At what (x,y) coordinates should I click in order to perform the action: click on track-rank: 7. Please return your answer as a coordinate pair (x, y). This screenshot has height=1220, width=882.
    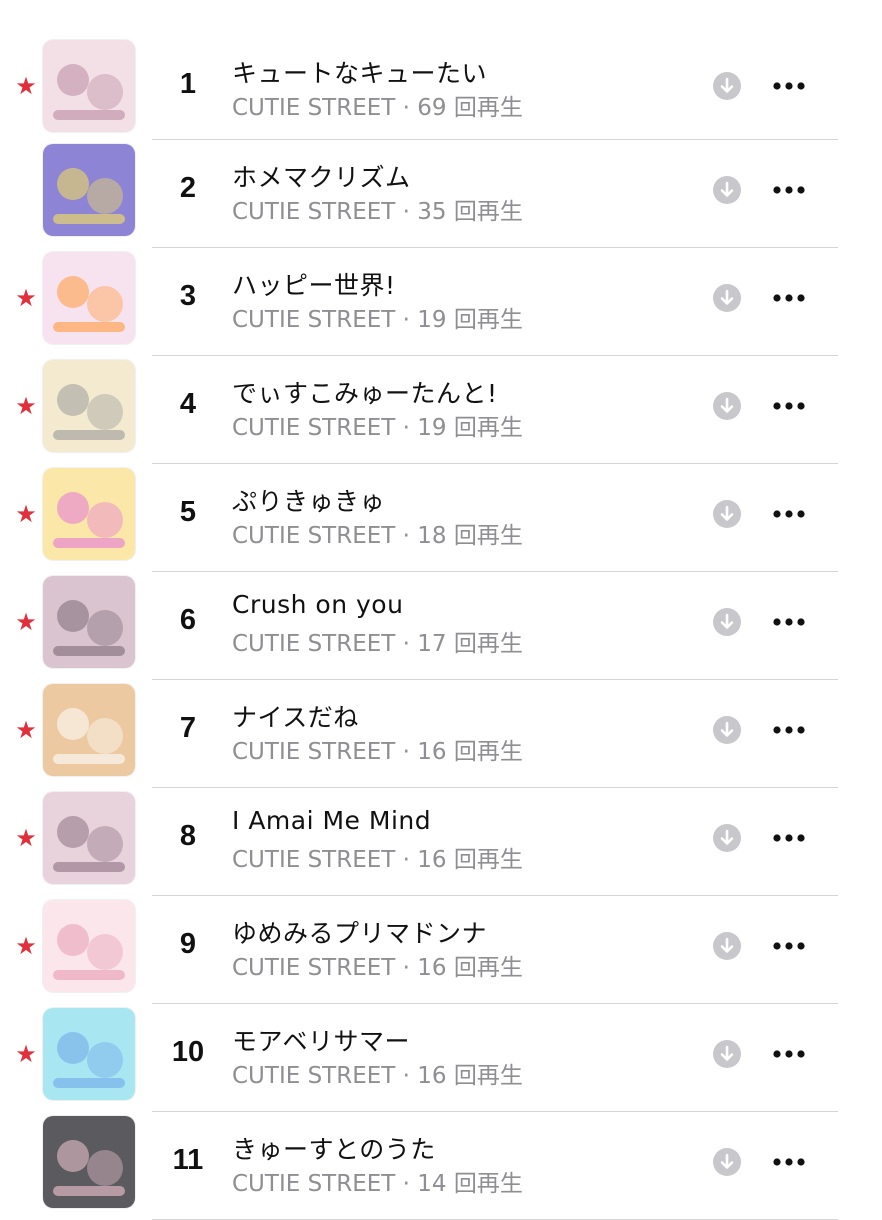
    Looking at the image, I should click on (188, 728).